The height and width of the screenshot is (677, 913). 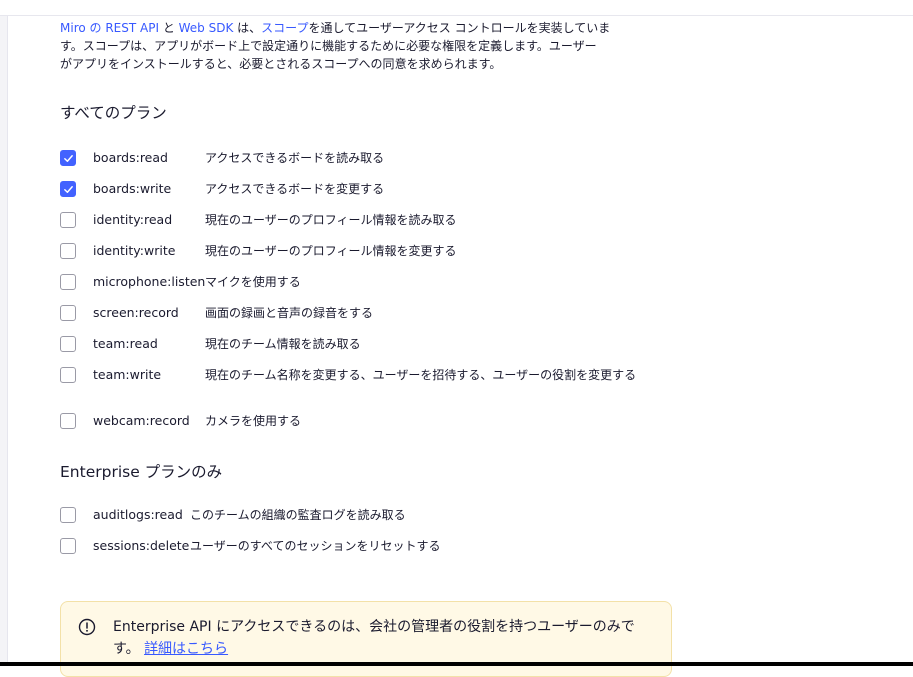 What do you see at coordinates (68, 220) in the screenshot?
I see `checkbox-identity-read` at bounding box center [68, 220].